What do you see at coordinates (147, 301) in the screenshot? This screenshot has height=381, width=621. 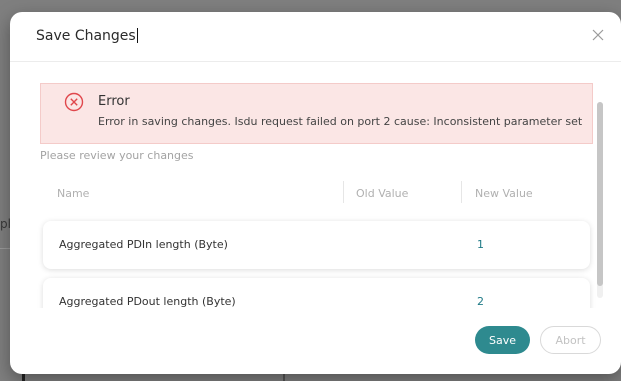 I see `row-name: Aggregated PDout length (Byte)` at bounding box center [147, 301].